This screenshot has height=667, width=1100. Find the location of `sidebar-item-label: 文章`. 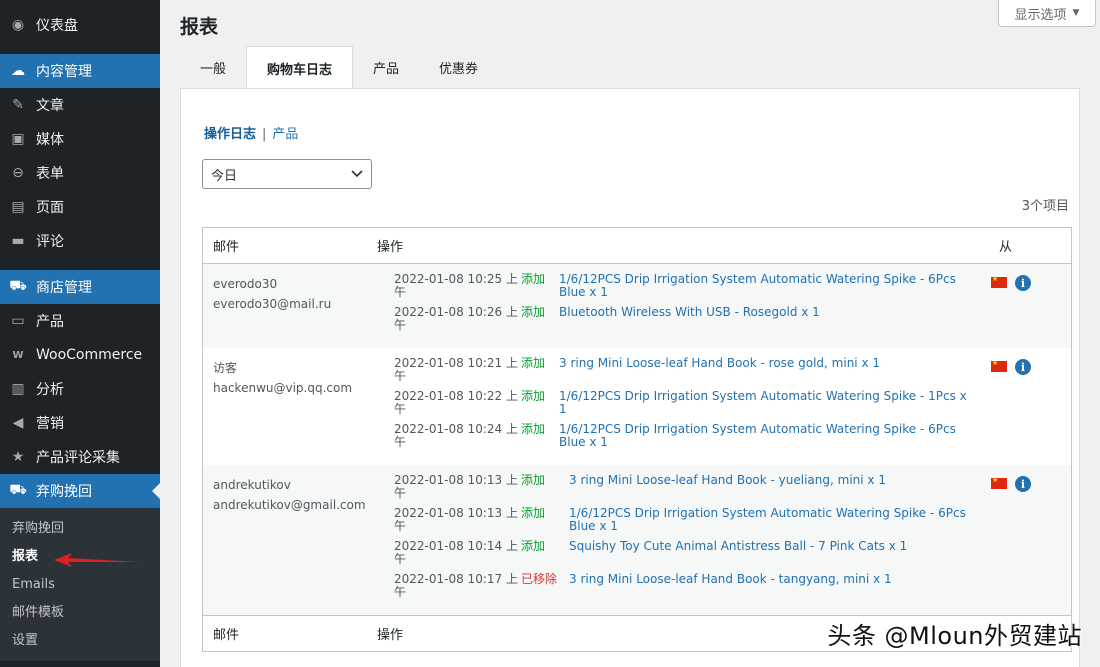

sidebar-item-label: 文章 is located at coordinates (50, 106).